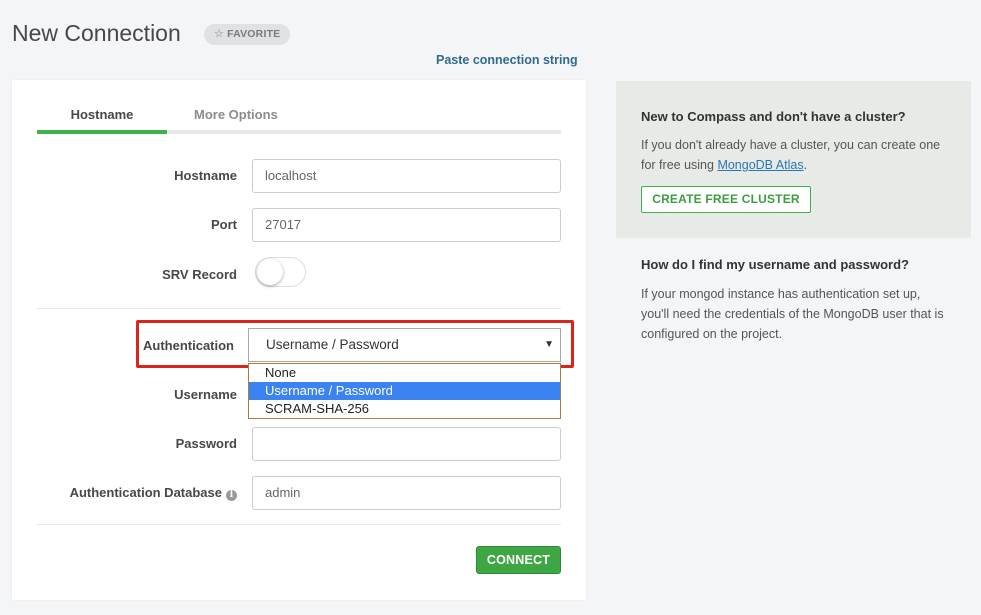 The width and height of the screenshot is (981, 615). Describe the element at coordinates (773, 116) in the screenshot. I see `cluster-heading: New to Compass and don't have a cluster?` at that location.